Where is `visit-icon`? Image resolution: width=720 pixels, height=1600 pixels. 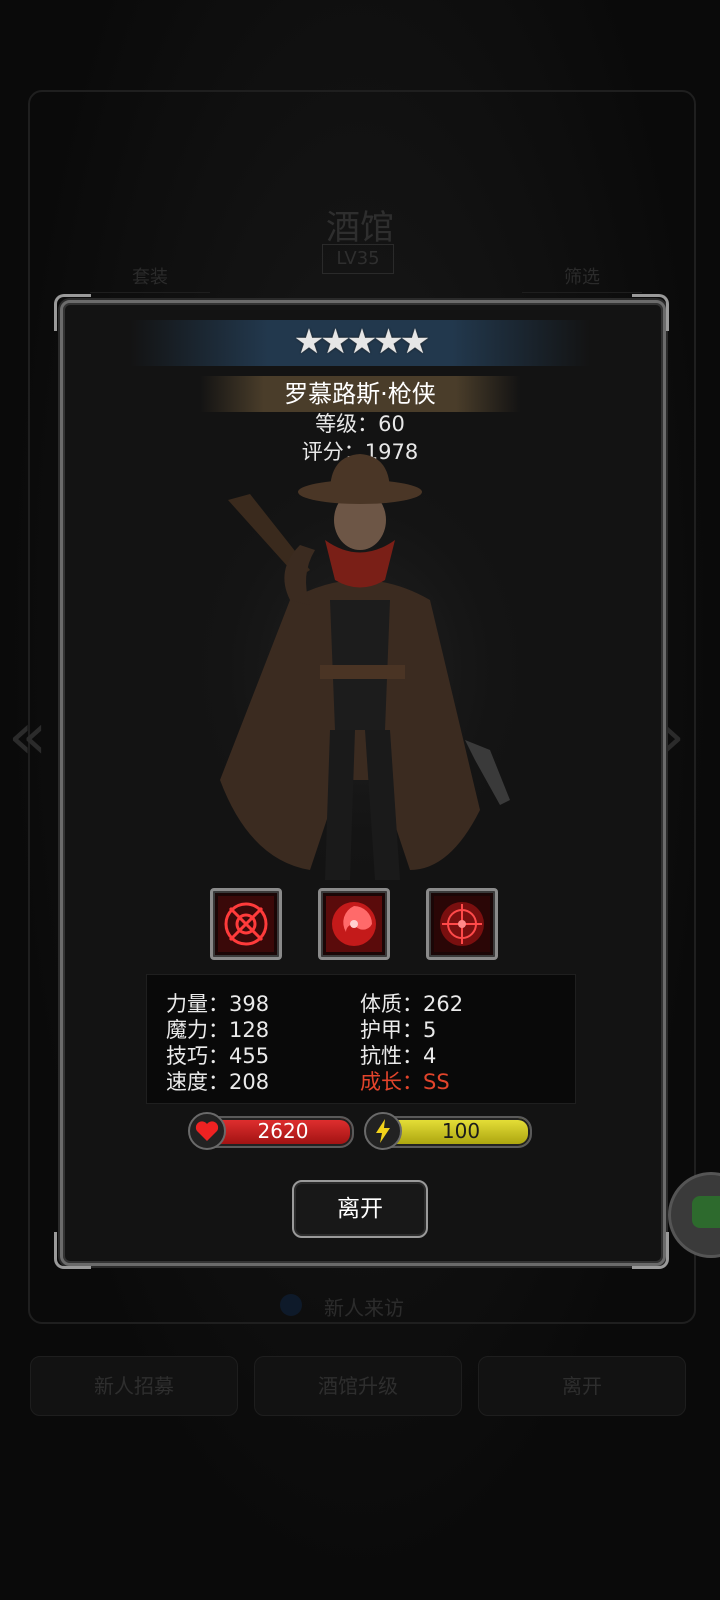
visit-icon is located at coordinates (291, 1305).